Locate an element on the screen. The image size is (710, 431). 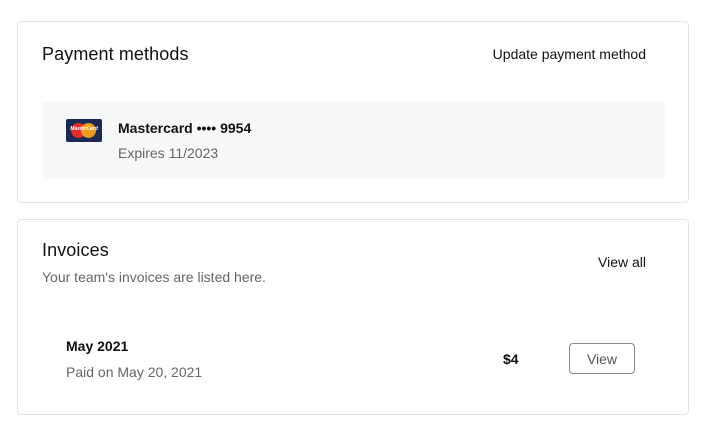
update-payment-method-button: Update payment method is located at coordinates (569, 54).